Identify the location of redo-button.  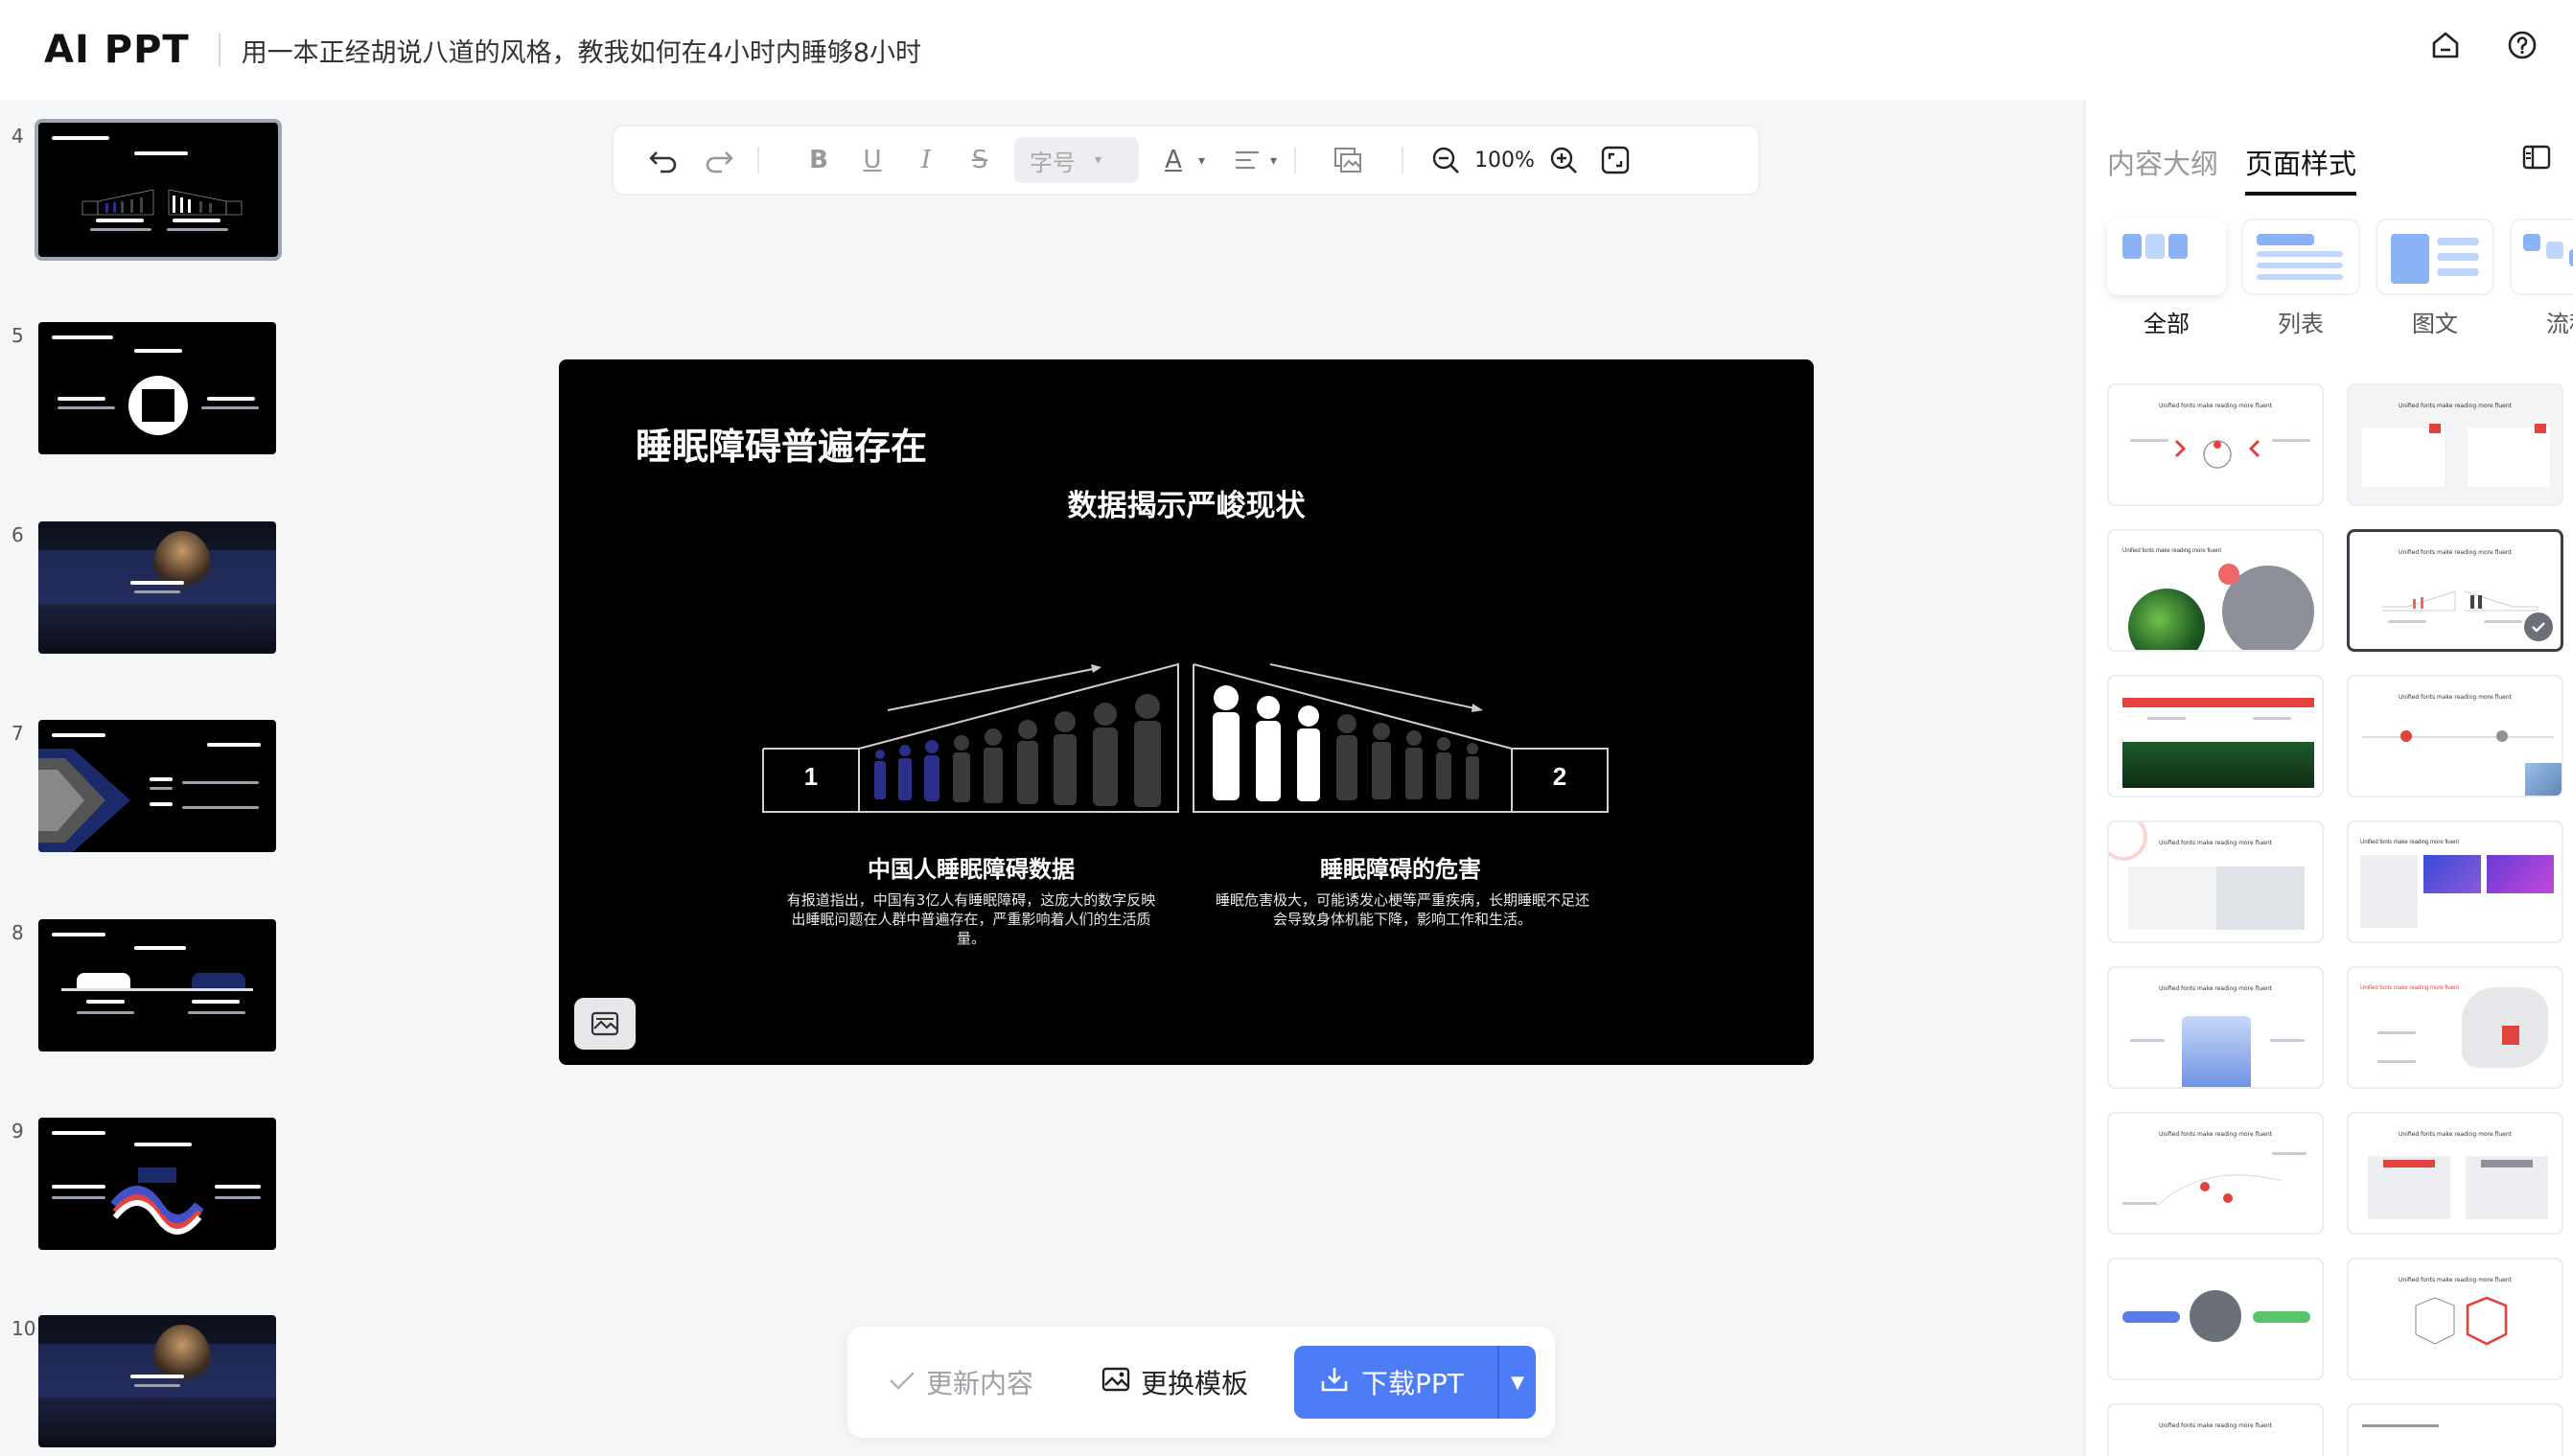
(719, 160).